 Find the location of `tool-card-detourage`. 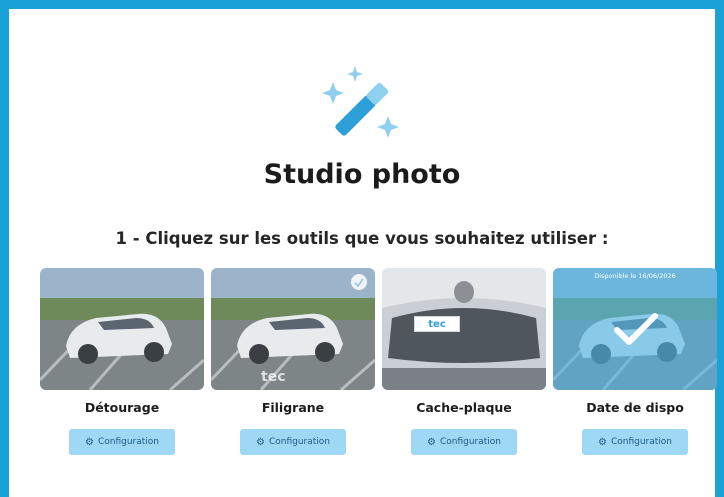

tool-card-detourage is located at coordinates (122, 329).